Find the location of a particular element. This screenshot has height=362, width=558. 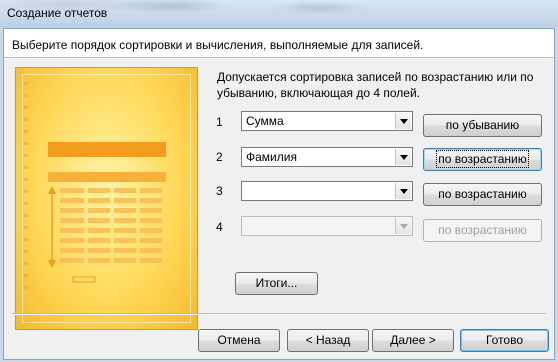

next-button: Далее > is located at coordinates (413, 340).